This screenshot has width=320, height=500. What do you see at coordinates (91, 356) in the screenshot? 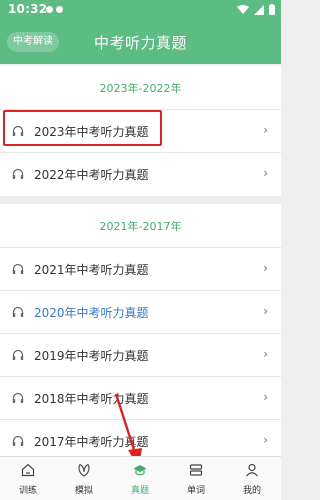
I see `item-label: 2019年中考听力真题` at bounding box center [91, 356].